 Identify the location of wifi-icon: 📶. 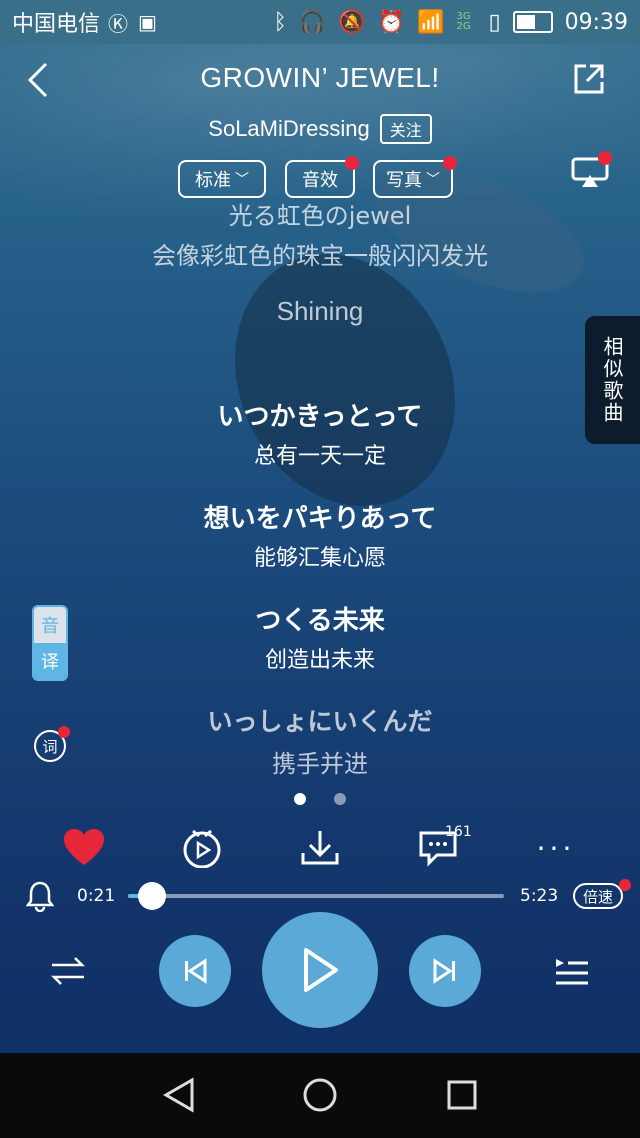
(431, 22).